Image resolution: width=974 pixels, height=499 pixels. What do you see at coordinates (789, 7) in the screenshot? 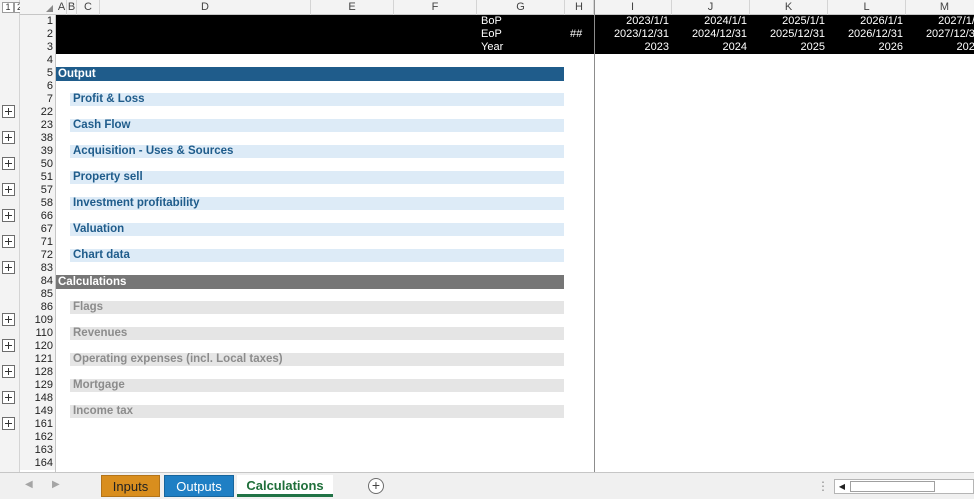
I see `column-header-k: K` at bounding box center [789, 7].